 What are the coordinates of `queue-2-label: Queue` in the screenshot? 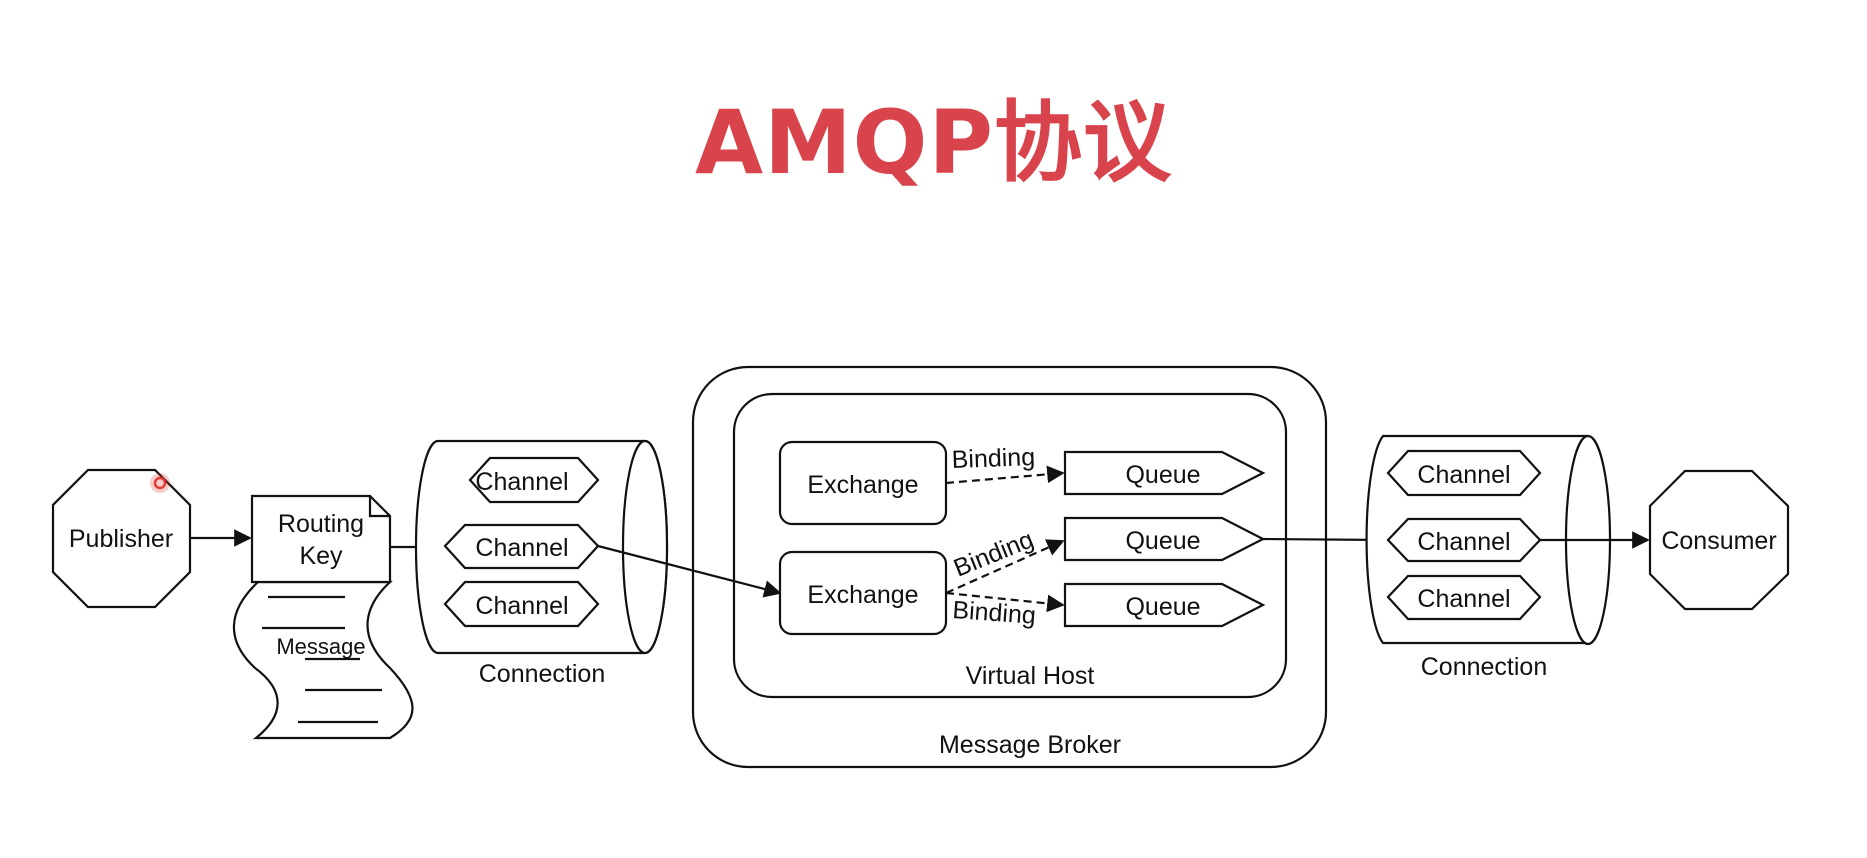 It's located at (1162, 541).